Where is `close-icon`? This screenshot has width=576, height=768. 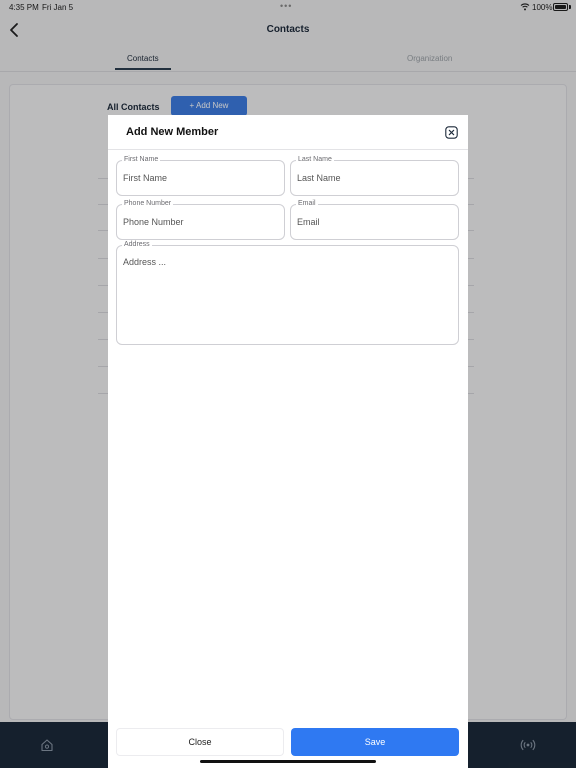 close-icon is located at coordinates (451, 132).